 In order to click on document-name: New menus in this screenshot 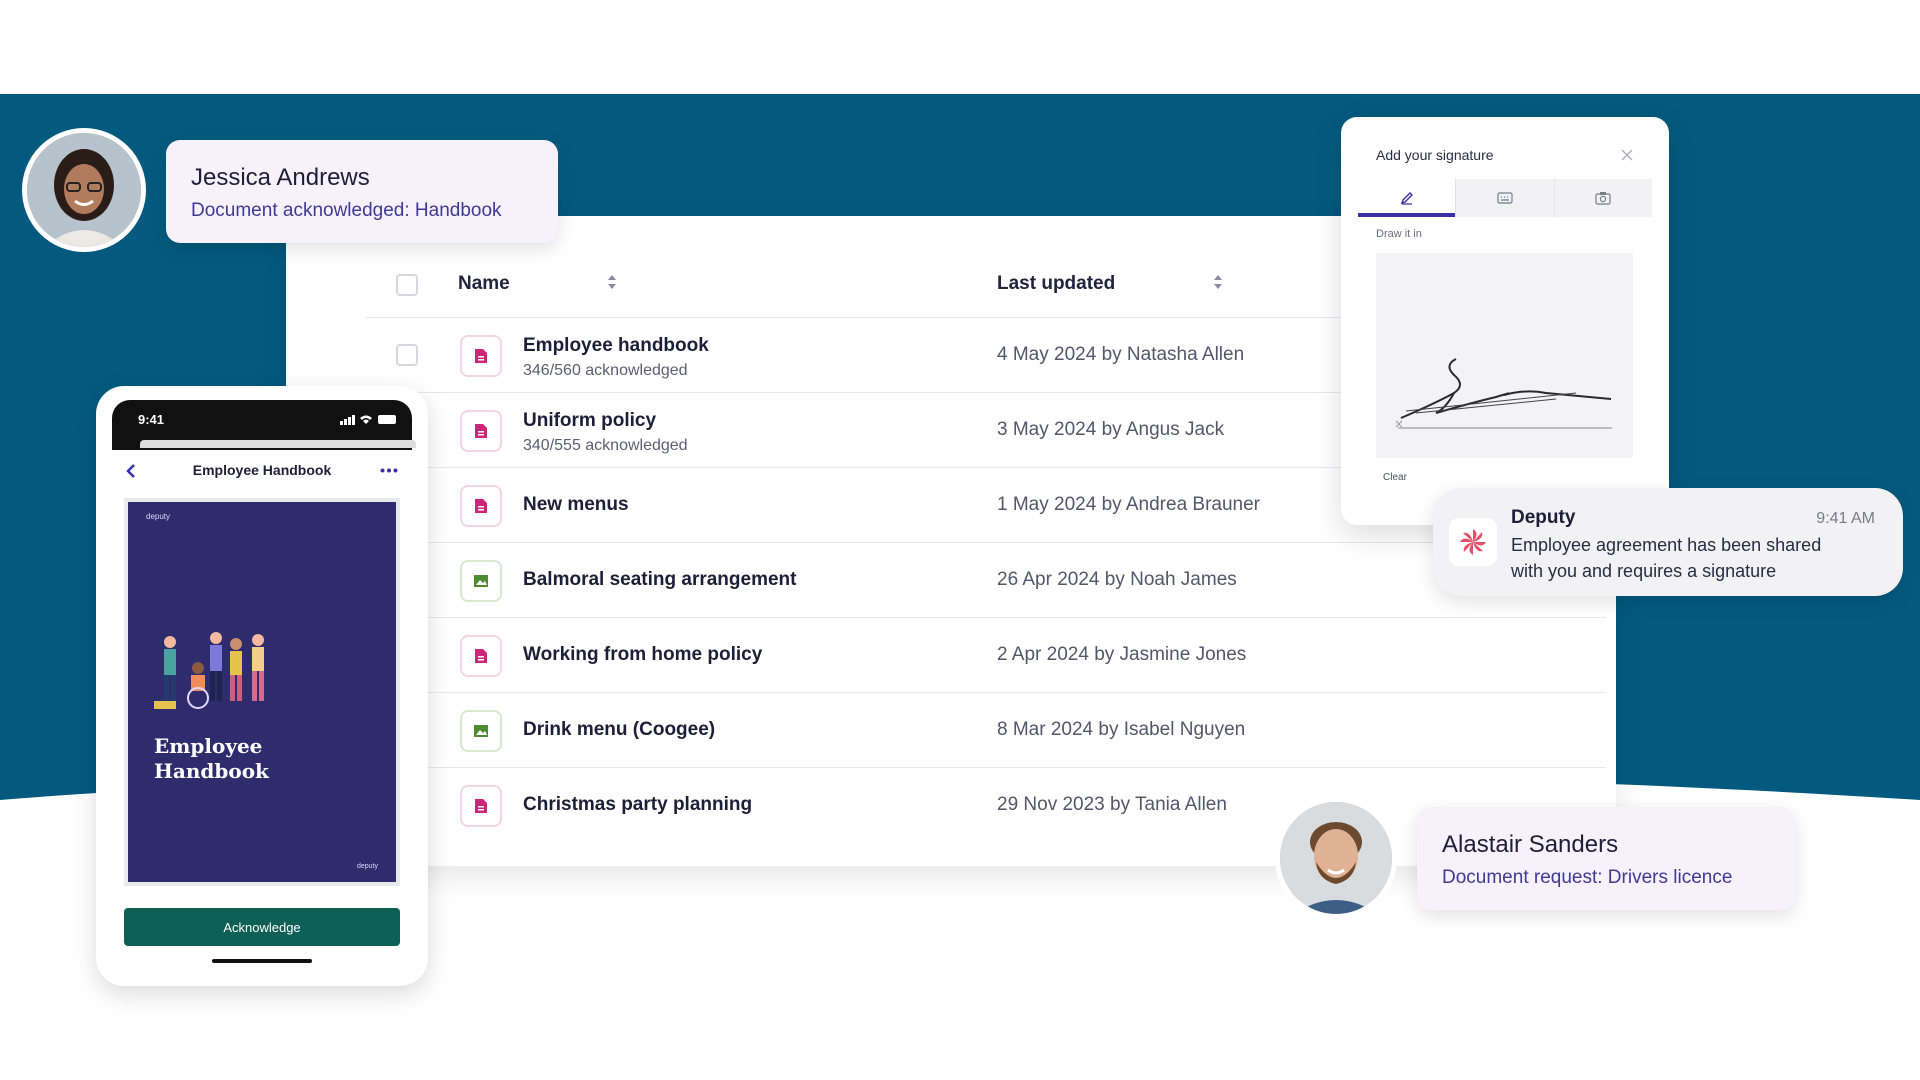, I will do `click(576, 505)`.